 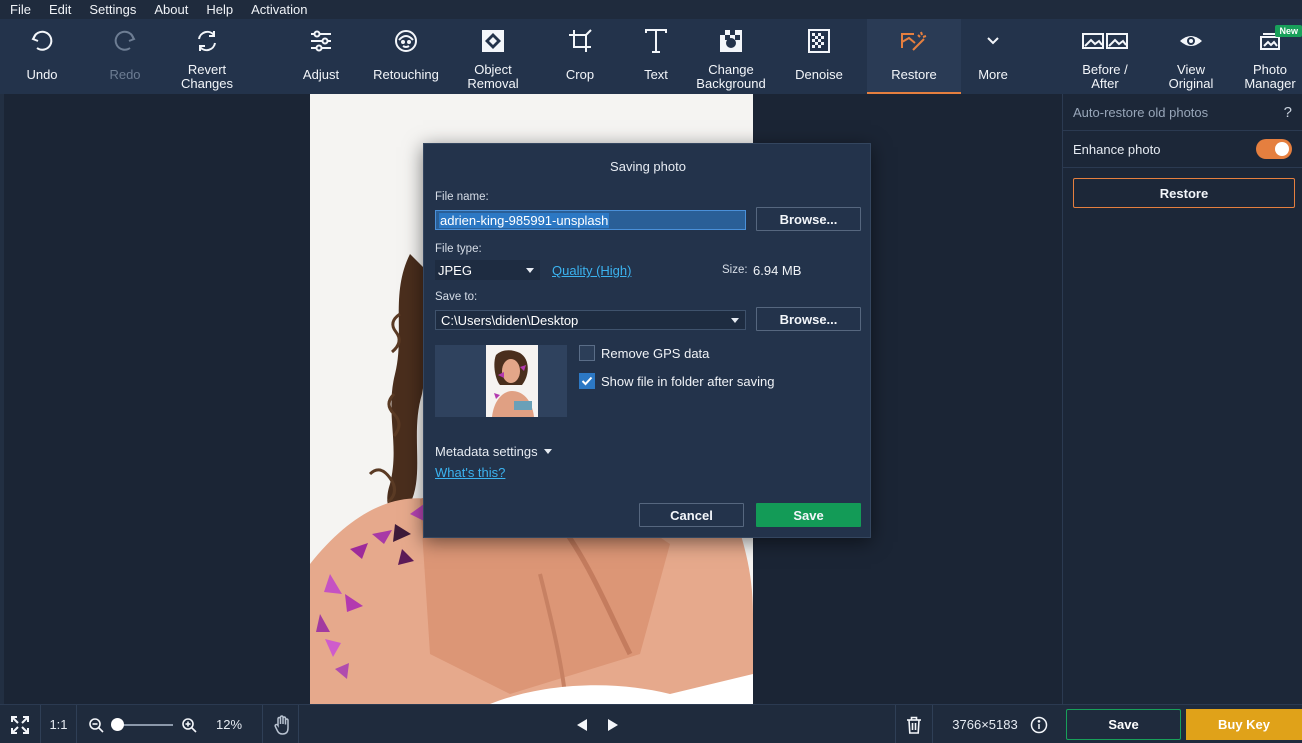 I want to click on change-background-button: Change Background, so click(x=731, y=56).